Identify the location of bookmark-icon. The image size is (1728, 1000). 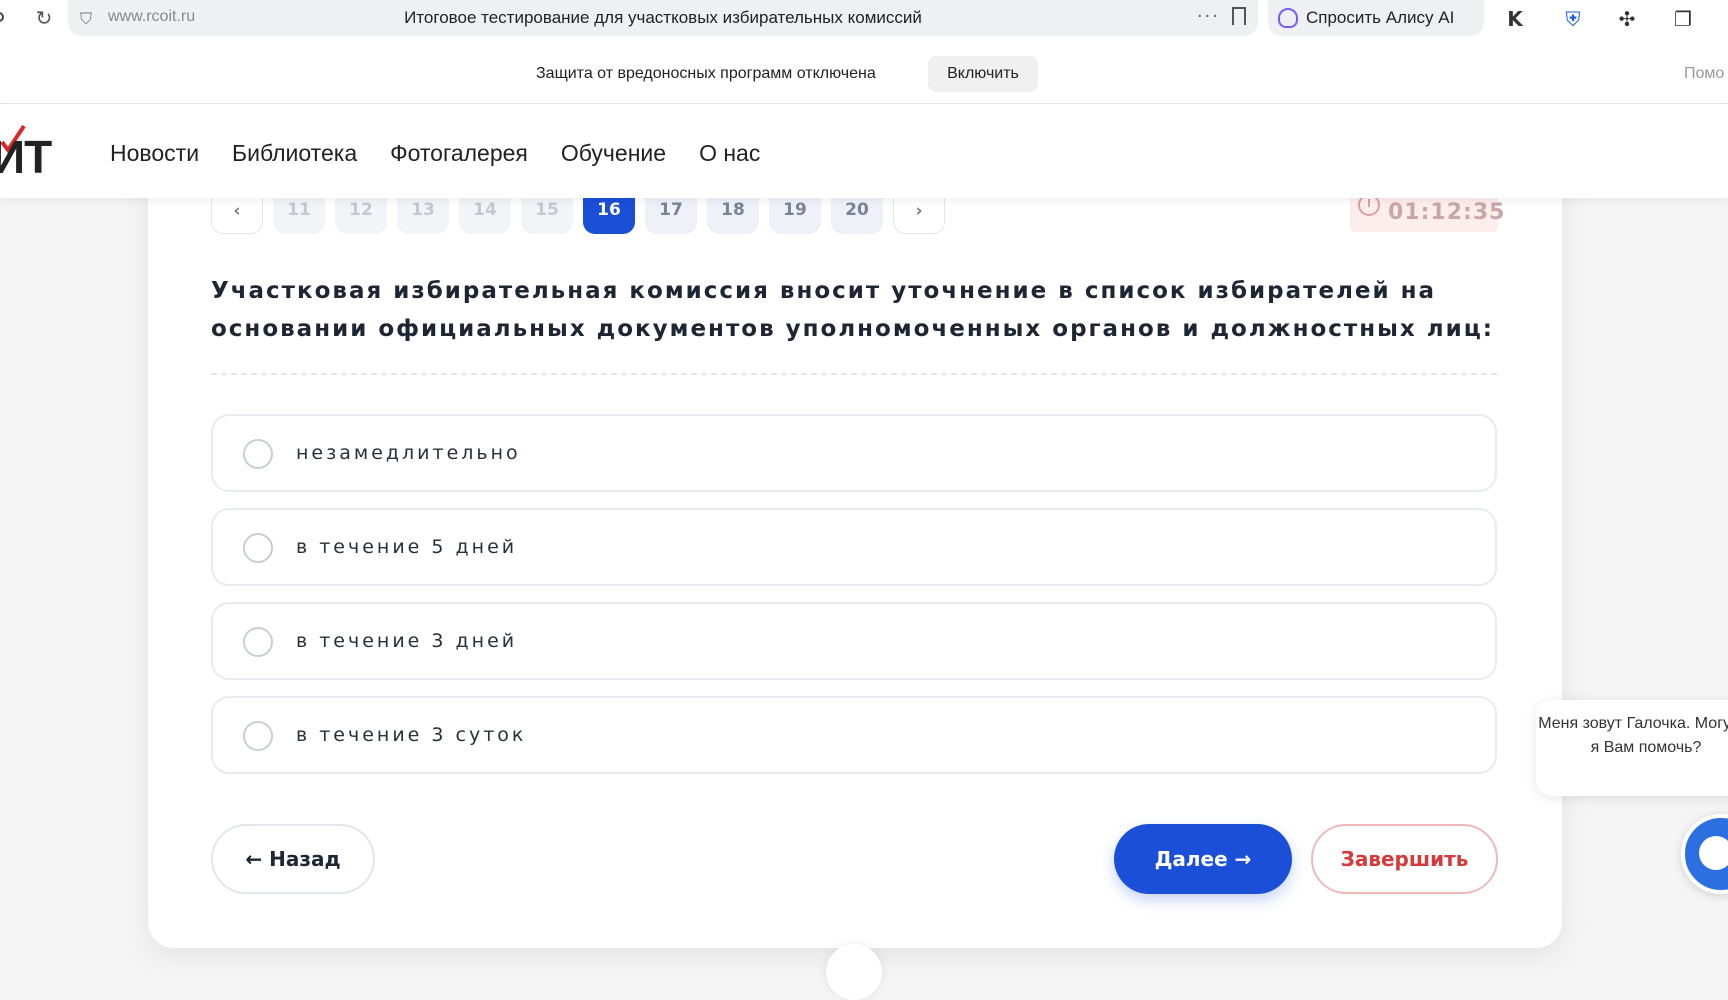
(1239, 16).